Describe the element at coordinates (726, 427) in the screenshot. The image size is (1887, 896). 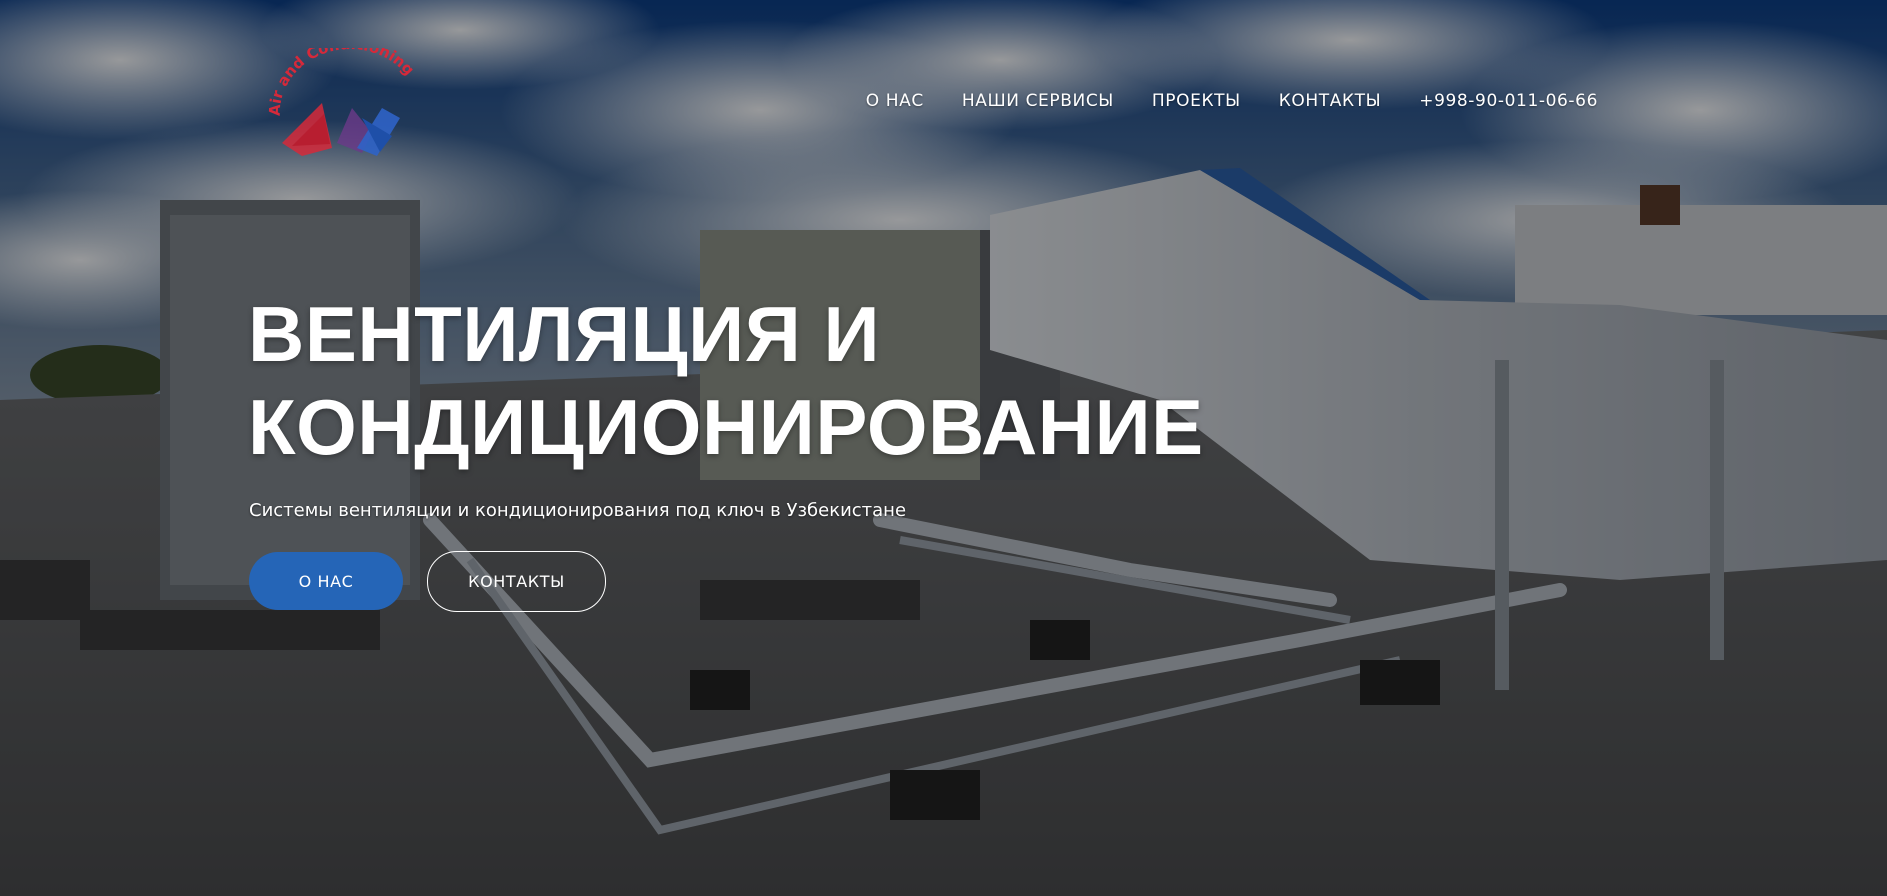
I see `hero-title-line-2: КОНДИЦИОНИРОВАНИЕ` at that location.